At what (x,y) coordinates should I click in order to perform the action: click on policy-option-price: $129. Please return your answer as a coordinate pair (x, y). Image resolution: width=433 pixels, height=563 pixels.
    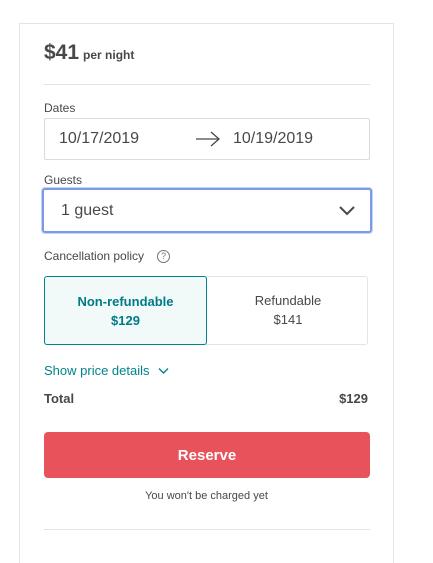
    Looking at the image, I should click on (125, 320).